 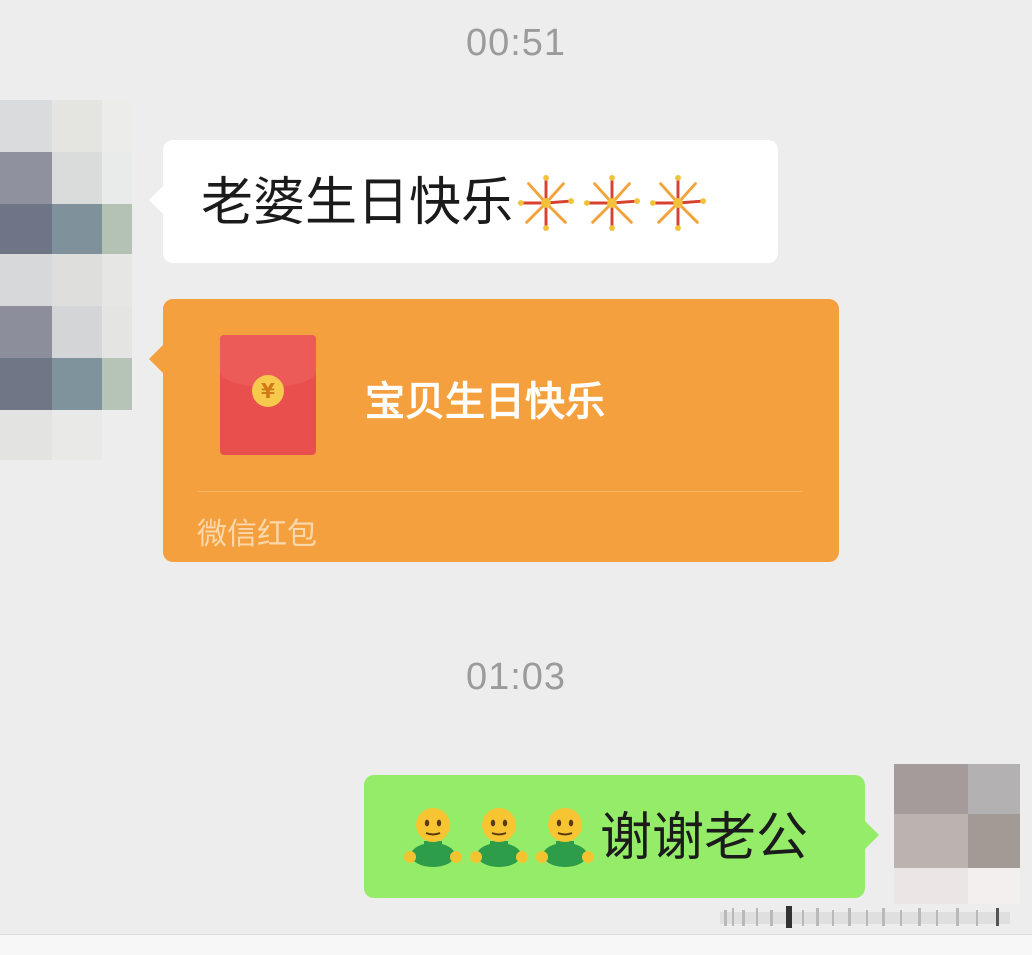 I want to click on red-packet-icon: ¥, so click(x=268, y=395).